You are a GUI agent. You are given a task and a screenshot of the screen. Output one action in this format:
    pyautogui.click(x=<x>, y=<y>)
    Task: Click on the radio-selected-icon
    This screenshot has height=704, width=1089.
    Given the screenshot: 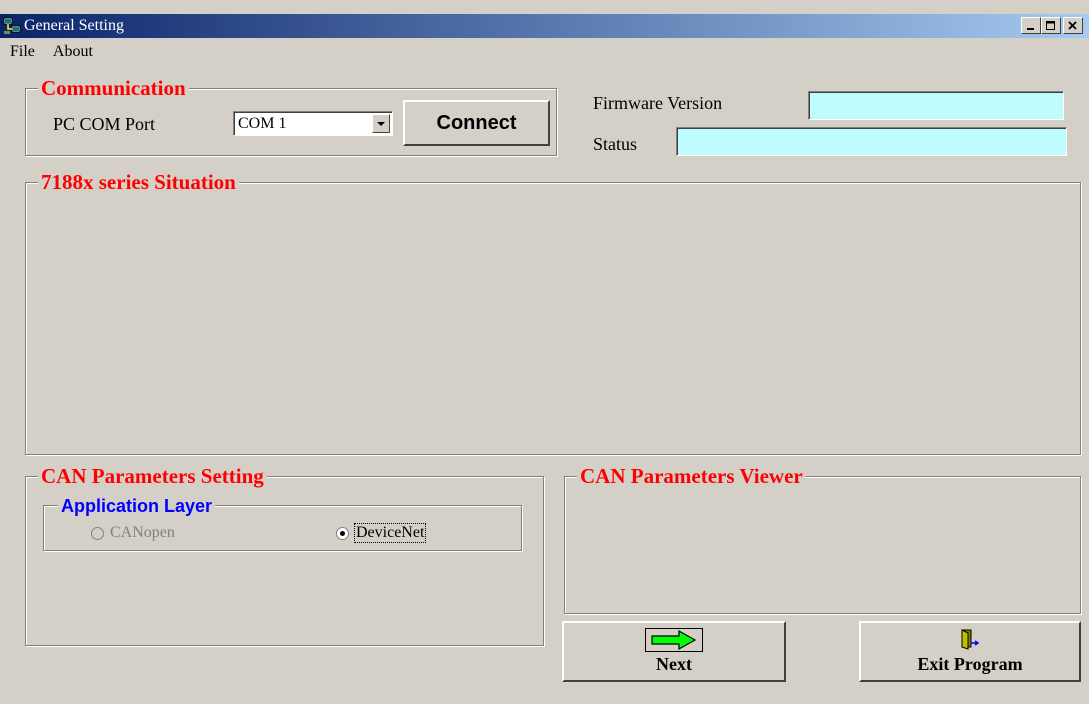 What is the action you would take?
    pyautogui.click(x=342, y=533)
    